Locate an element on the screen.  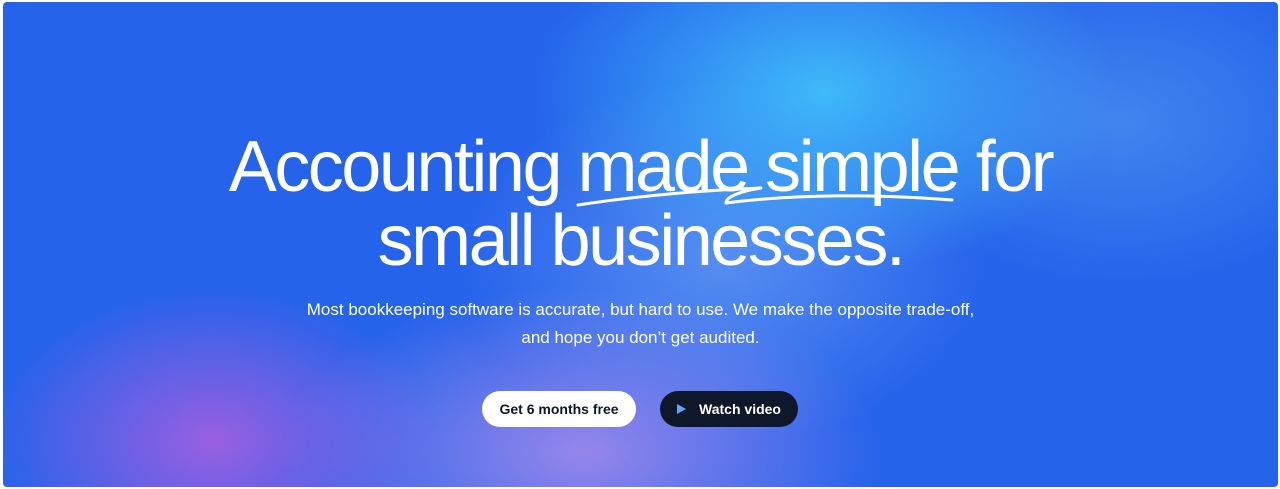
headline-prefix: Accounting is located at coordinates (403, 167).